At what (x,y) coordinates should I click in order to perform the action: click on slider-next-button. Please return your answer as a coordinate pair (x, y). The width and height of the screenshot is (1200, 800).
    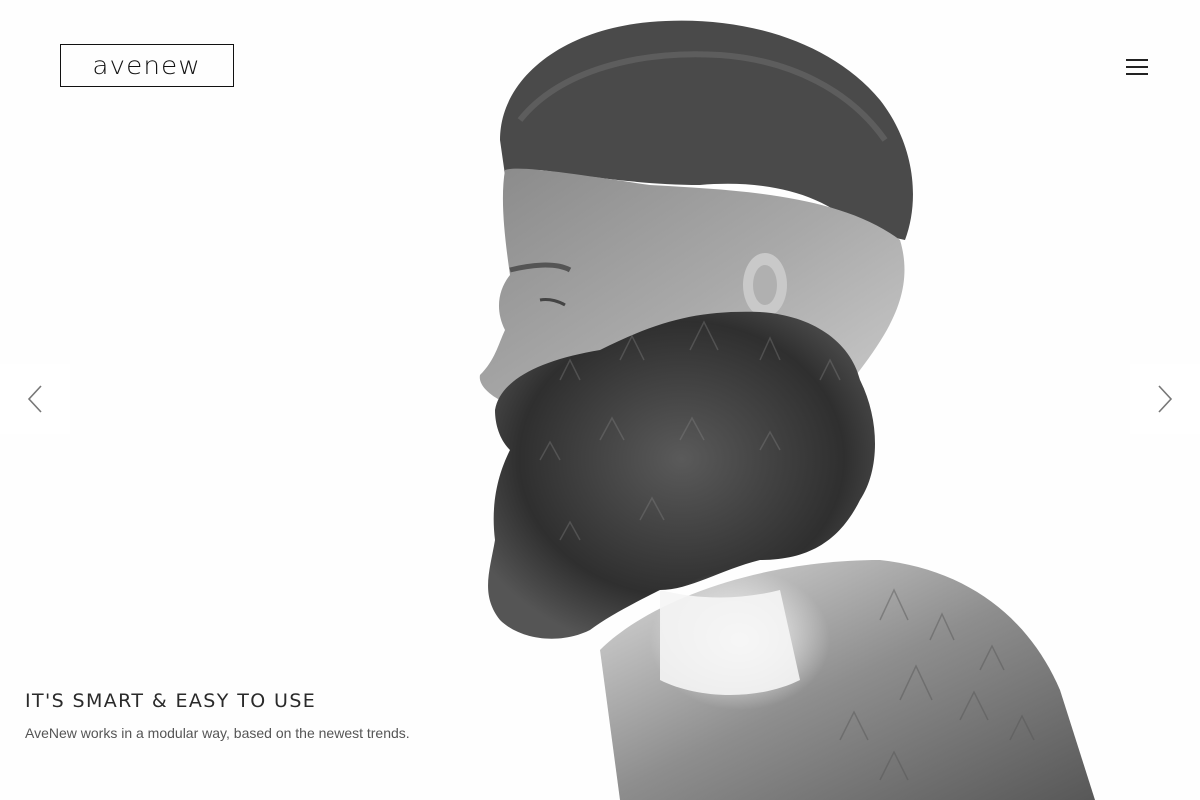
    Looking at the image, I should click on (1165, 399).